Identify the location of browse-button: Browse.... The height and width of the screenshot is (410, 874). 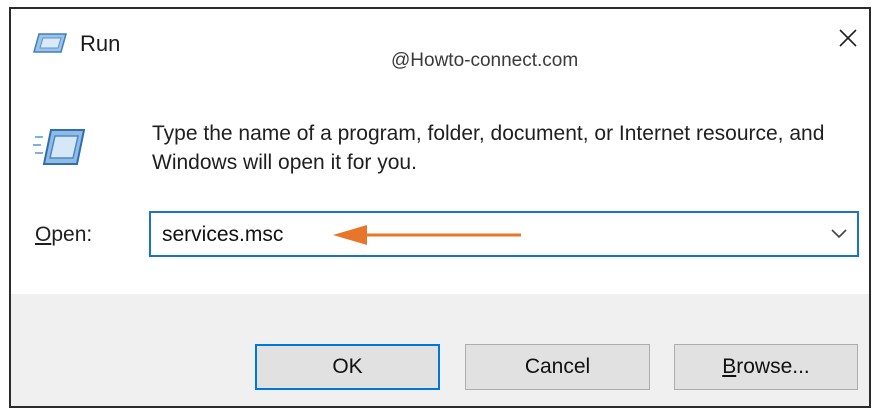
(766, 367).